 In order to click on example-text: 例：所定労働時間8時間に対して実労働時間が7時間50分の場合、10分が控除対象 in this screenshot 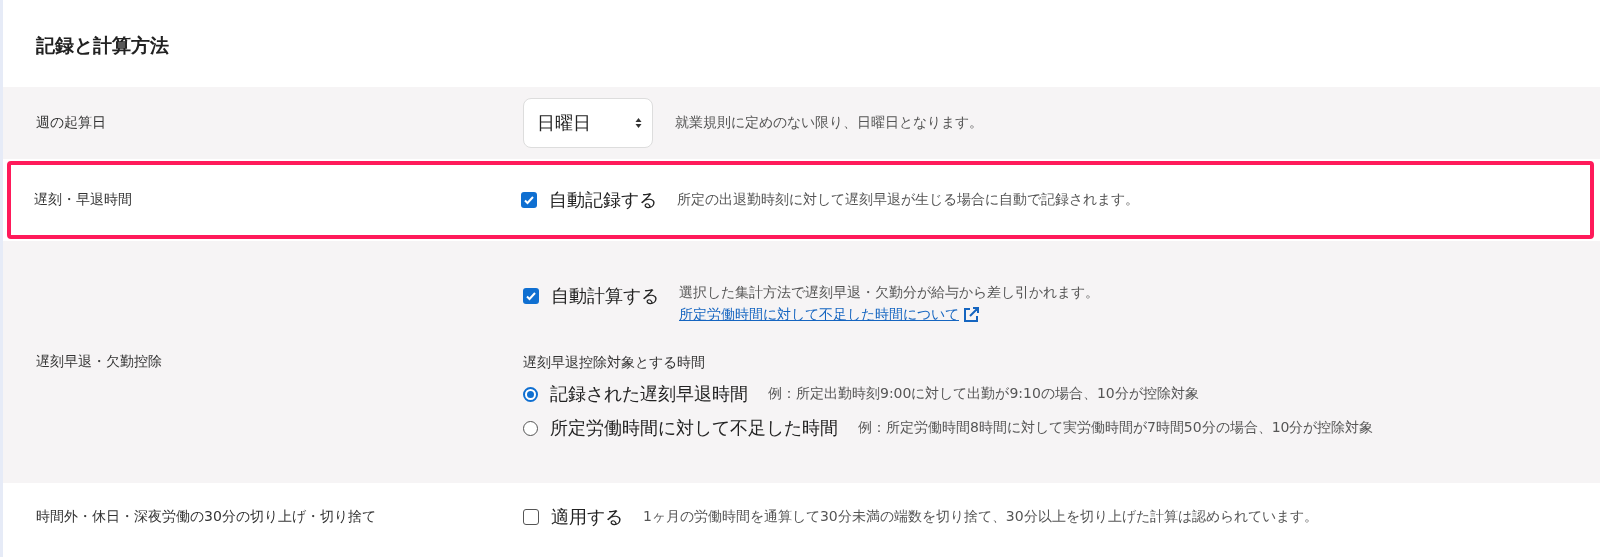, I will do `click(1116, 428)`.